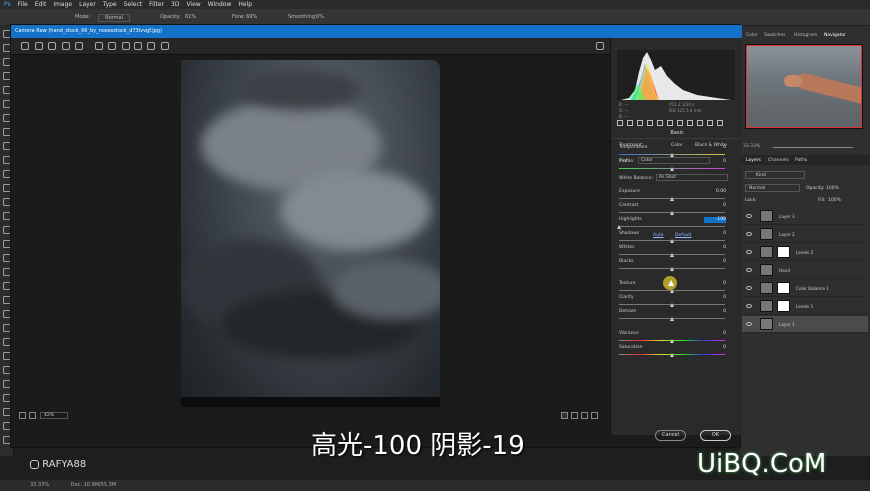 The image size is (870, 491). What do you see at coordinates (190, 17) in the screenshot?
I see `opacity-input: 61%` at bounding box center [190, 17].